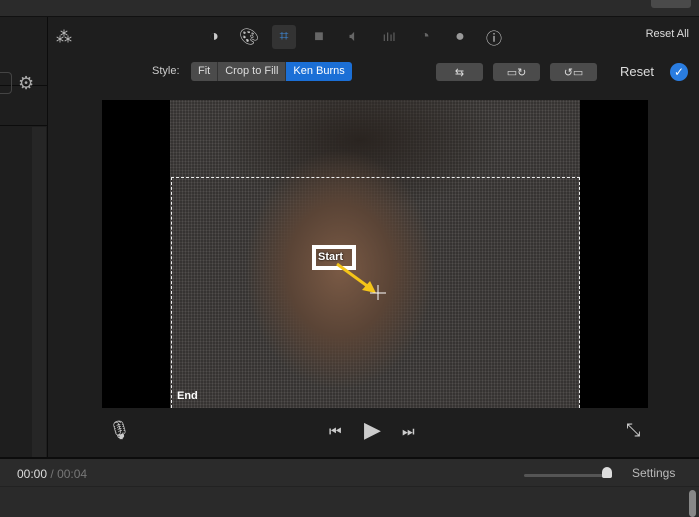 This screenshot has width=699, height=517. I want to click on style-segmented-control: Fit Crop to Fill Ken Burns, so click(271, 71).